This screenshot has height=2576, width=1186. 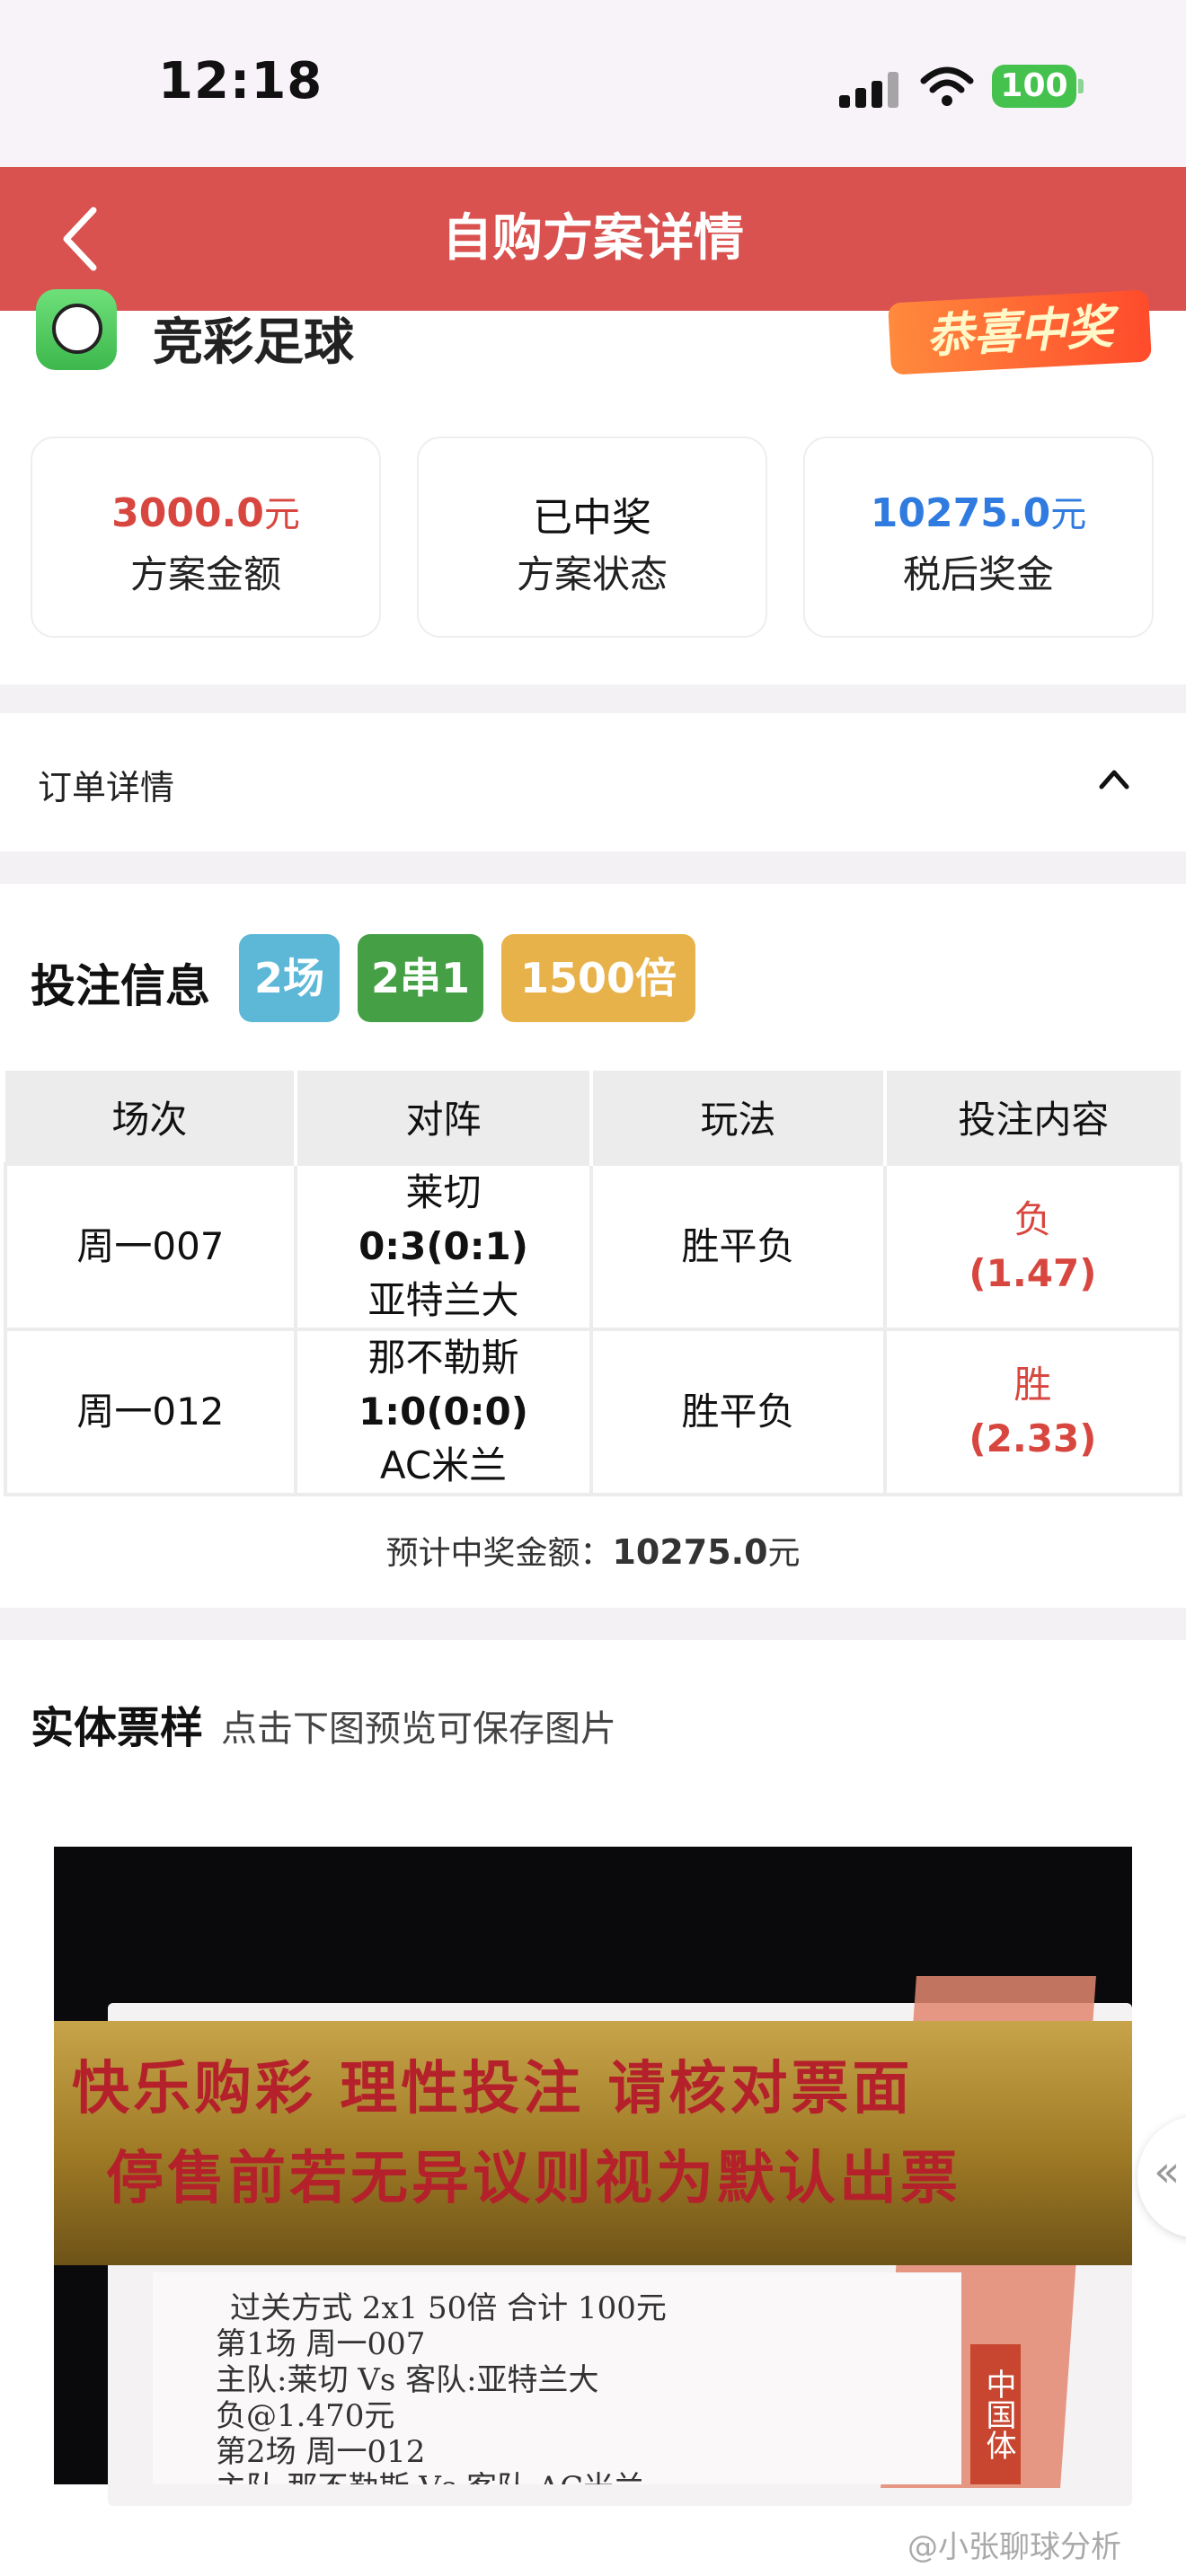 I want to click on fixture: 那不勒斯 1:0(0:0) AC米兰, so click(x=443, y=1412).